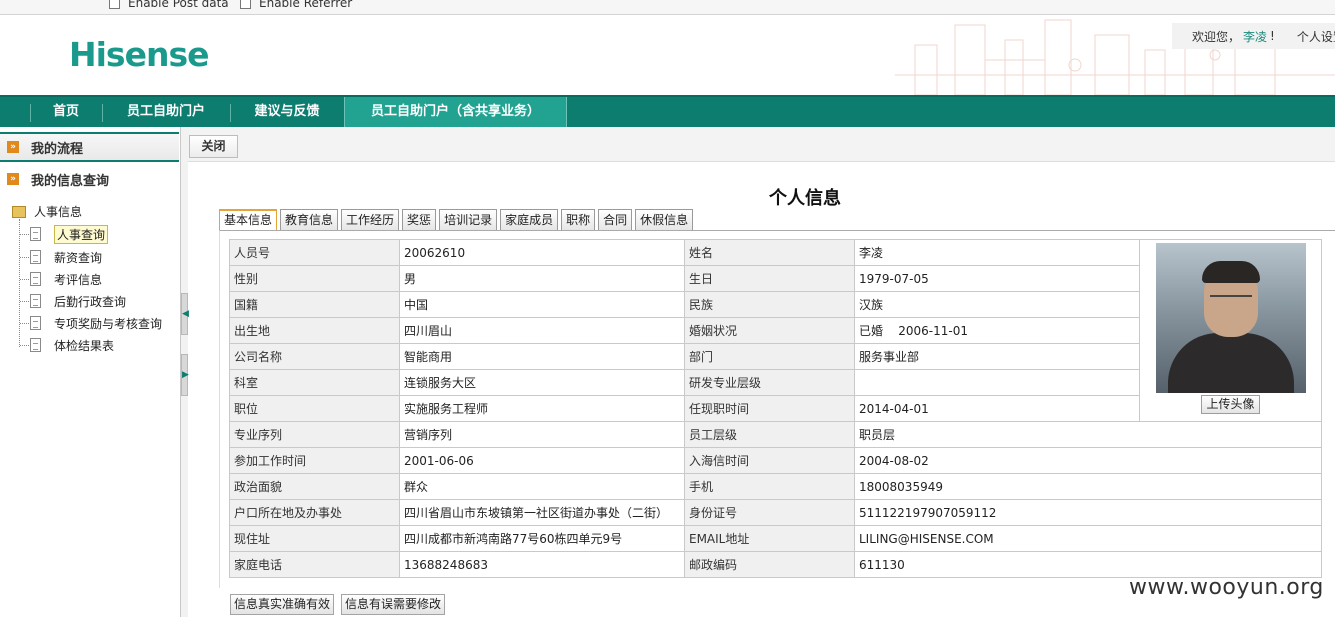  I want to click on sidebar-item-label: 考评信息, so click(78, 279).